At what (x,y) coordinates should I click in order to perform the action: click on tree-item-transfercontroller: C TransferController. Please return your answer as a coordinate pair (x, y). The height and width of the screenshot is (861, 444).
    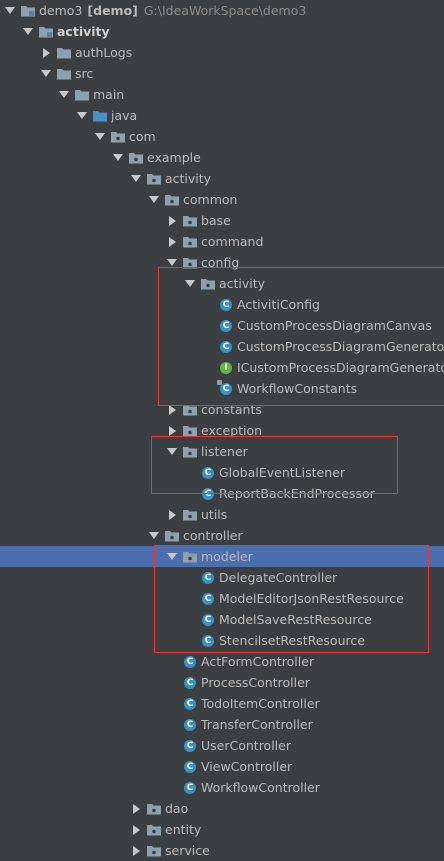
    Looking at the image, I should click on (222, 724).